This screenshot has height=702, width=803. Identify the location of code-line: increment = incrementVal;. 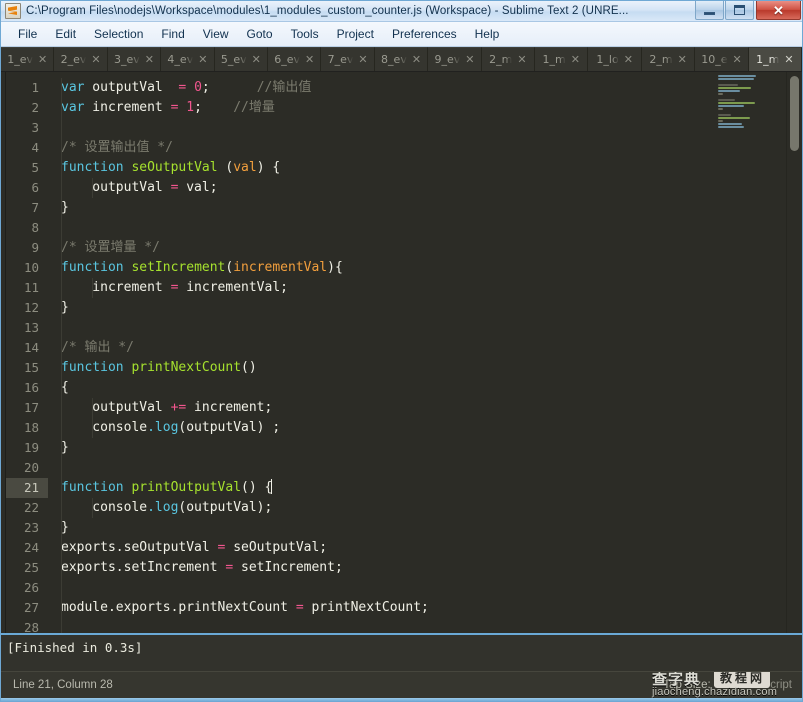
(431, 288).